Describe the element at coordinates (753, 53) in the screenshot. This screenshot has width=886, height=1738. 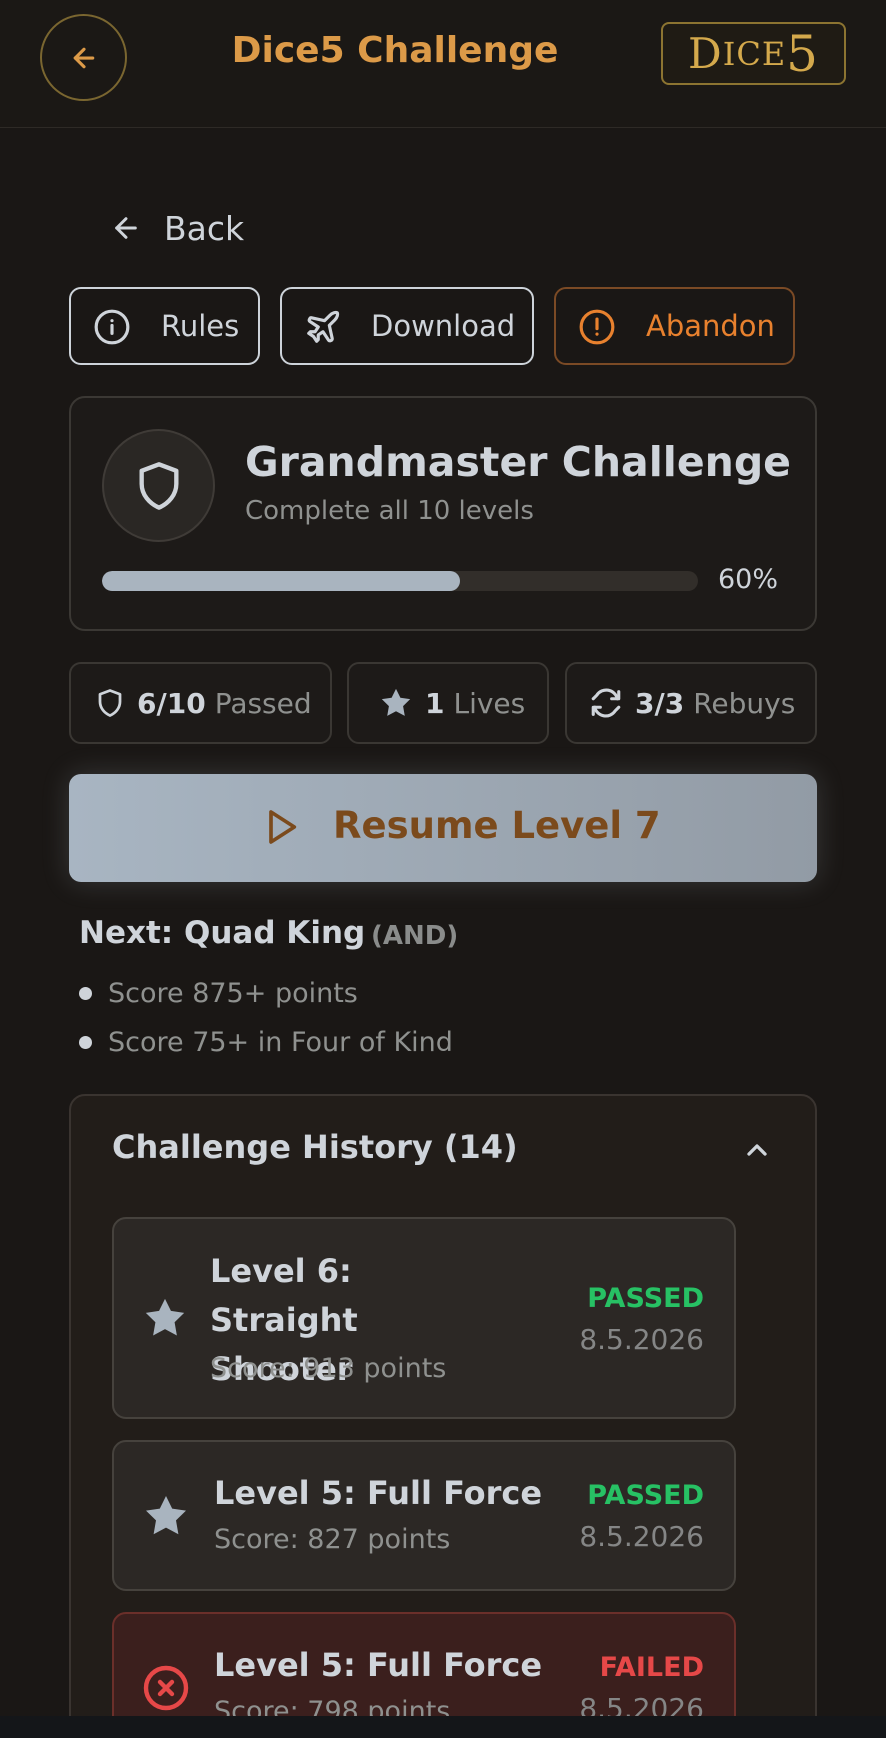
I see `dice5-logo: D ICE 5` at that location.